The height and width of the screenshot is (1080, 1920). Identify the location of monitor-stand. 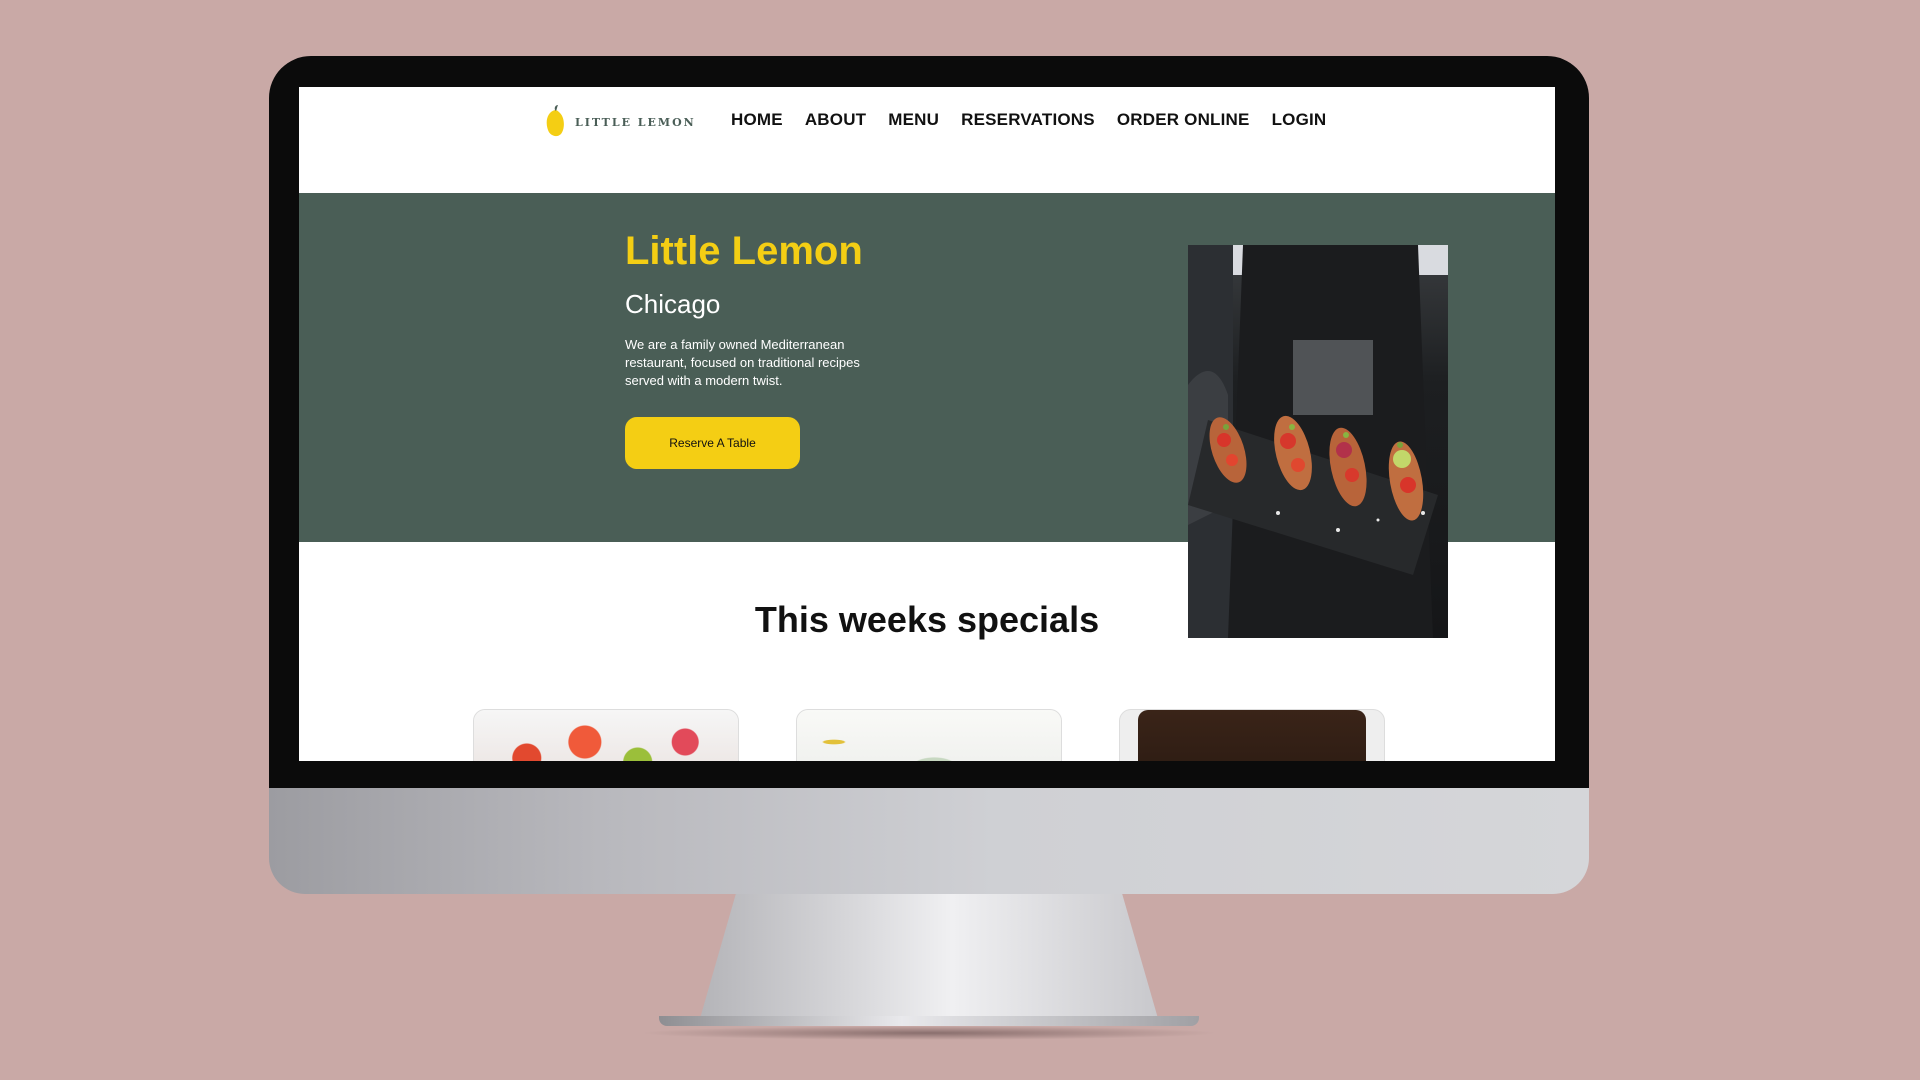
(929, 967).